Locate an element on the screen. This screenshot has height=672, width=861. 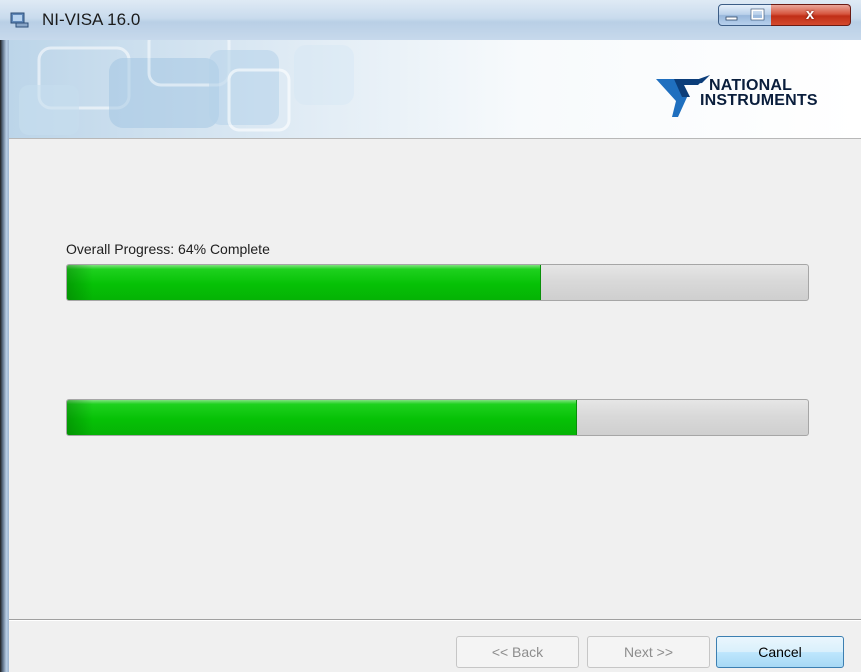
national-instruments-logo: NATIONAL INSTRUMENTS is located at coordinates (746, 96).